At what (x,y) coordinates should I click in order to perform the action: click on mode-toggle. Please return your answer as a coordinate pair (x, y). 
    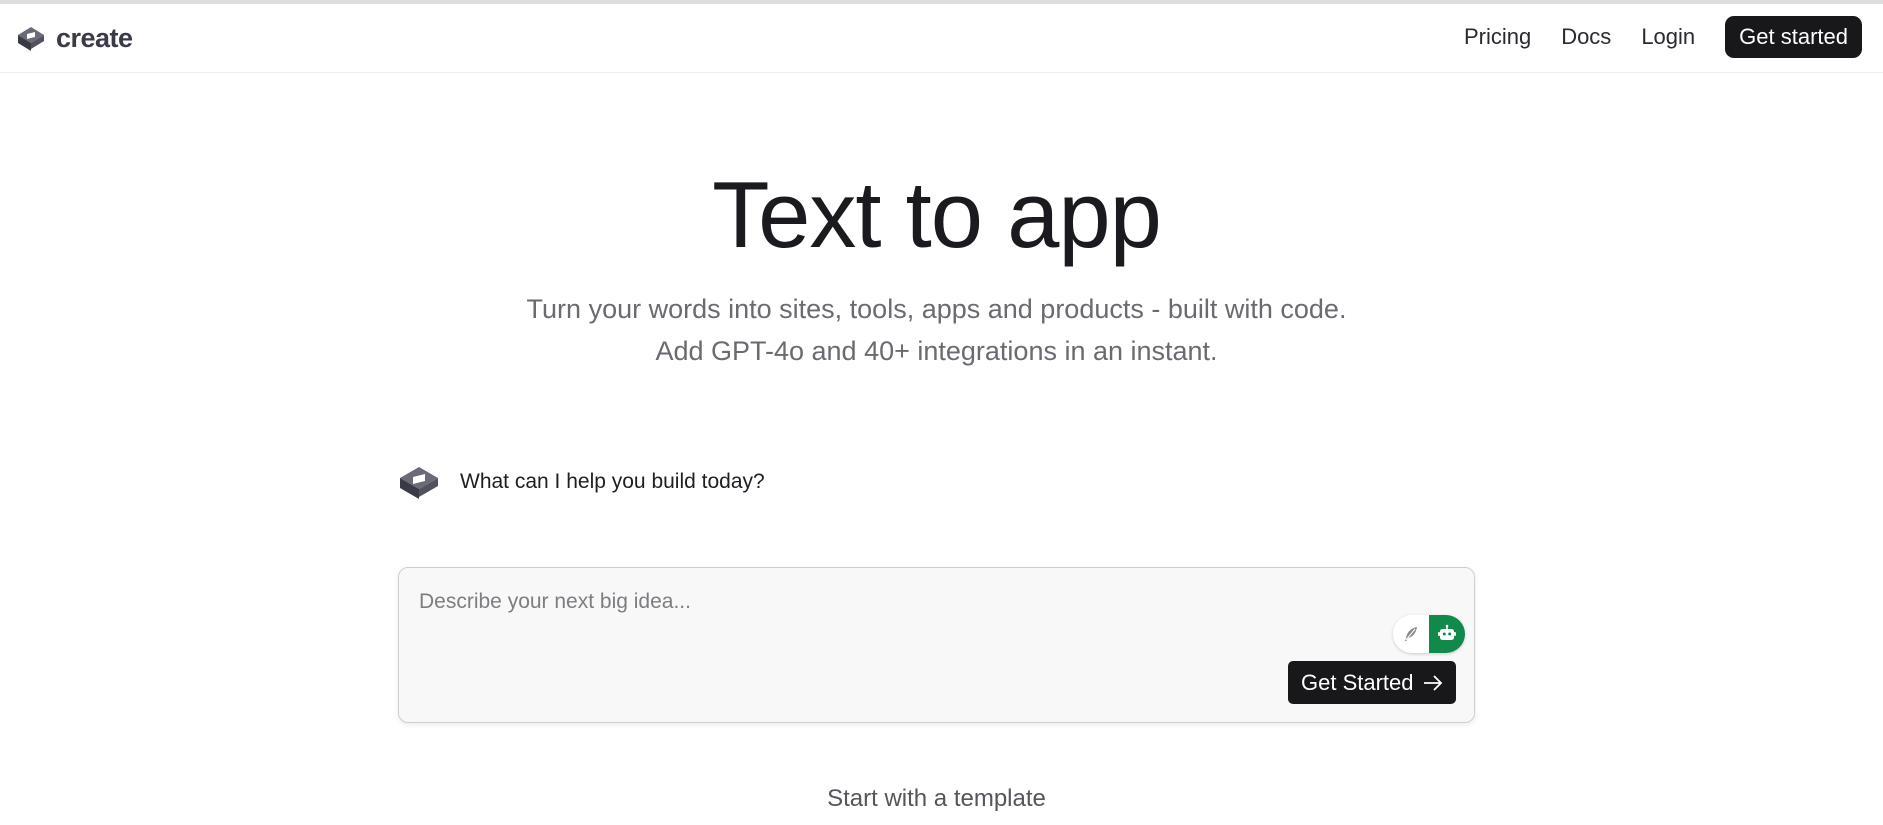
    Looking at the image, I should click on (1429, 634).